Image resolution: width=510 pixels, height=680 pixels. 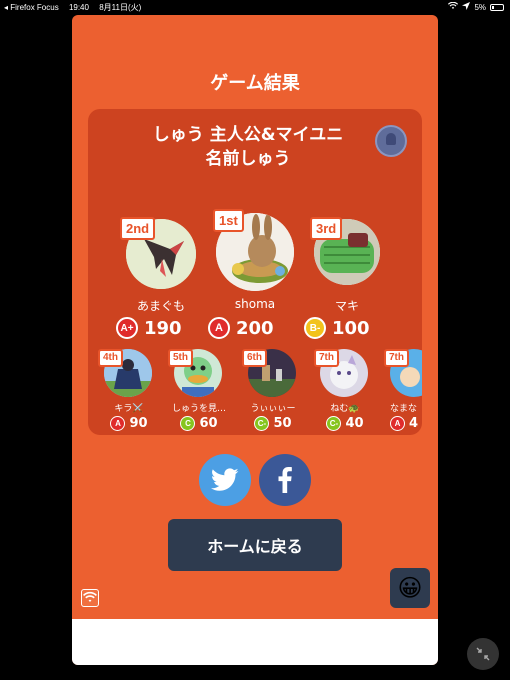 I want to click on player-score: C 60, so click(x=199, y=423).